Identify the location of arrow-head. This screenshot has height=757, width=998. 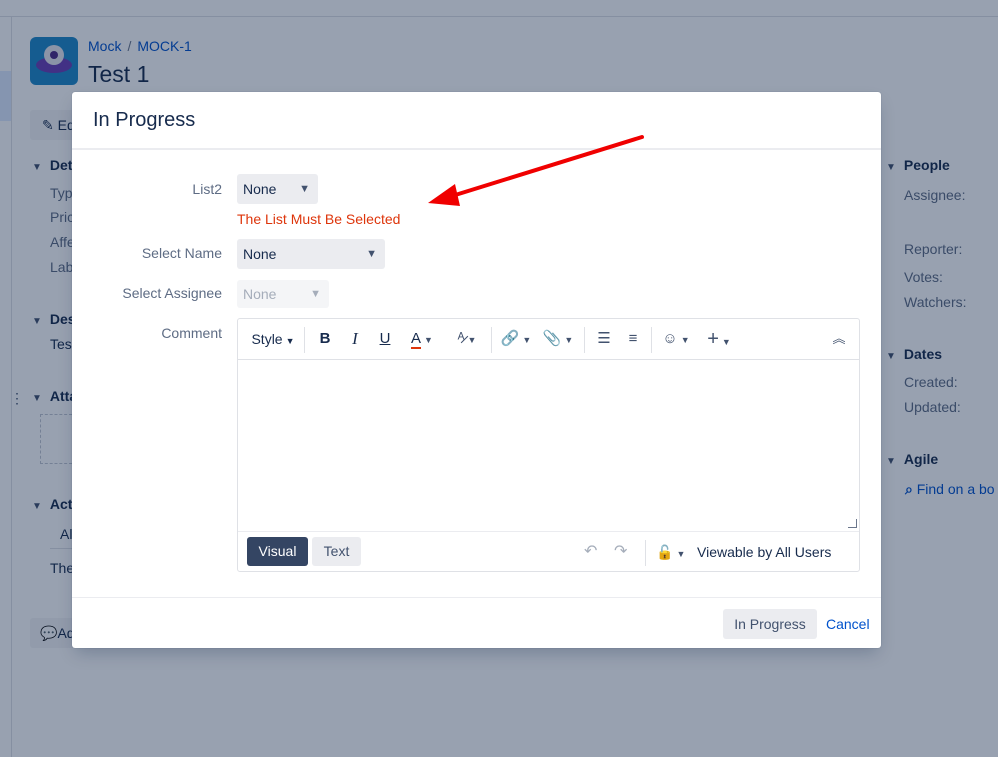
(444, 195).